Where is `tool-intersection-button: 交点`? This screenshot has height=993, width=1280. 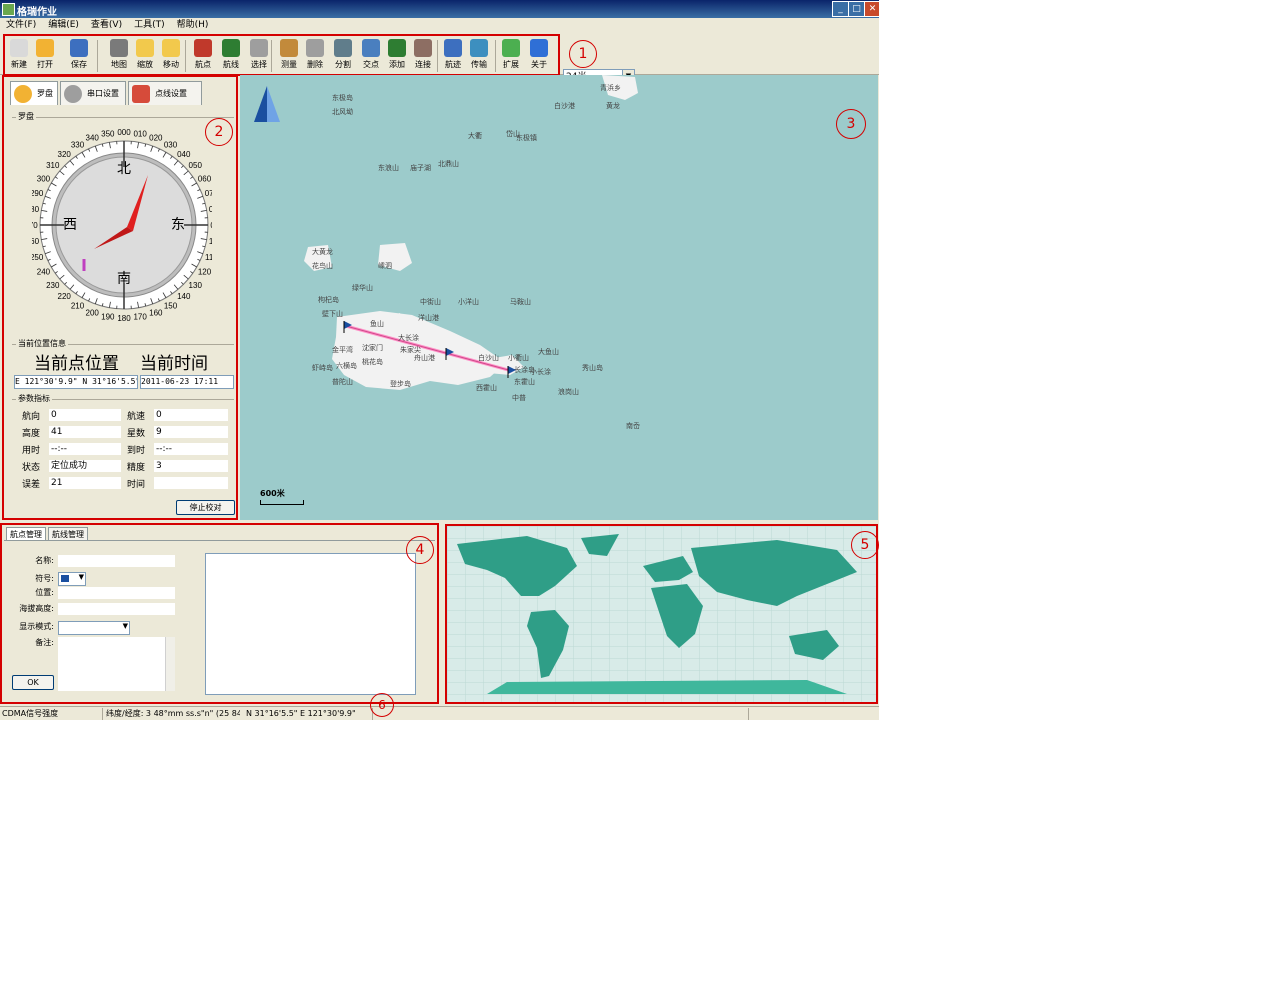
tool-intersection-button: 交点 is located at coordinates (371, 56).